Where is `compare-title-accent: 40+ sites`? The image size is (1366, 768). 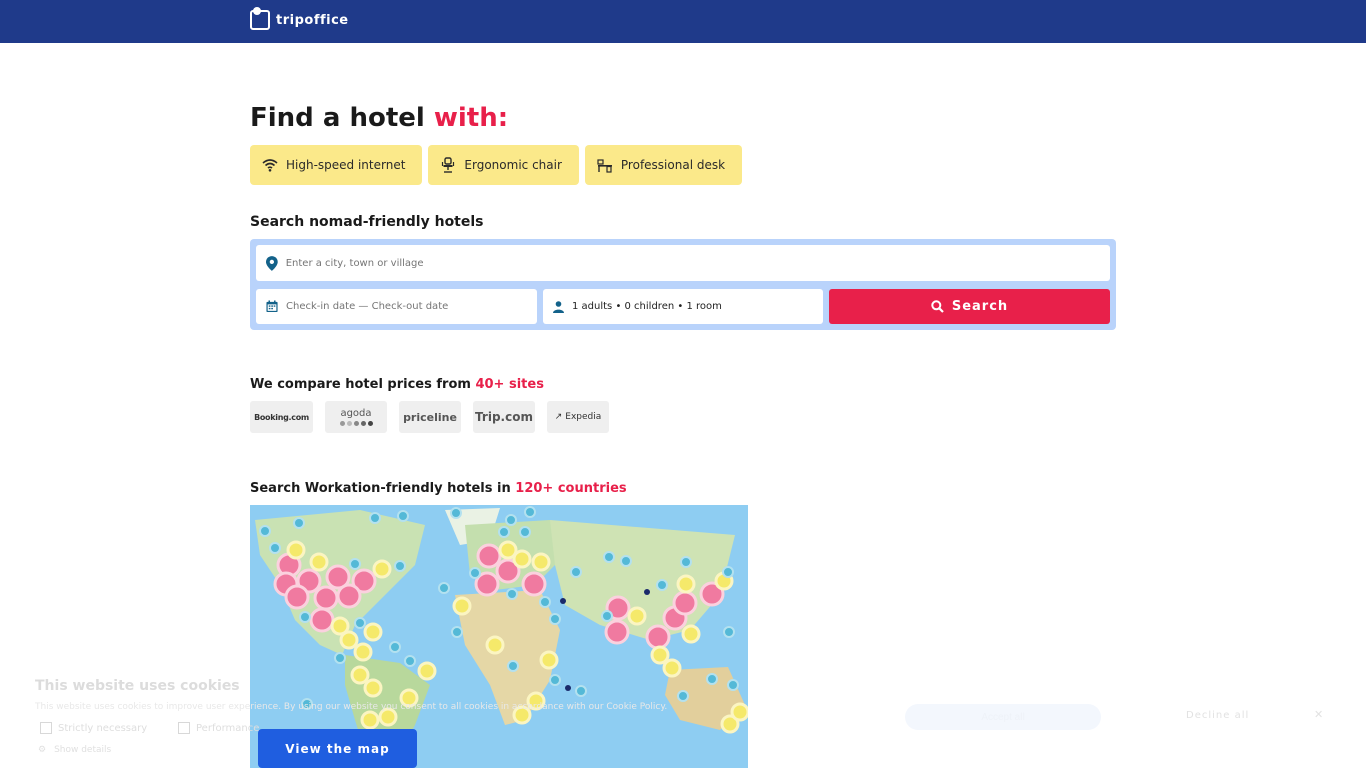 compare-title-accent: 40+ sites is located at coordinates (509, 384).